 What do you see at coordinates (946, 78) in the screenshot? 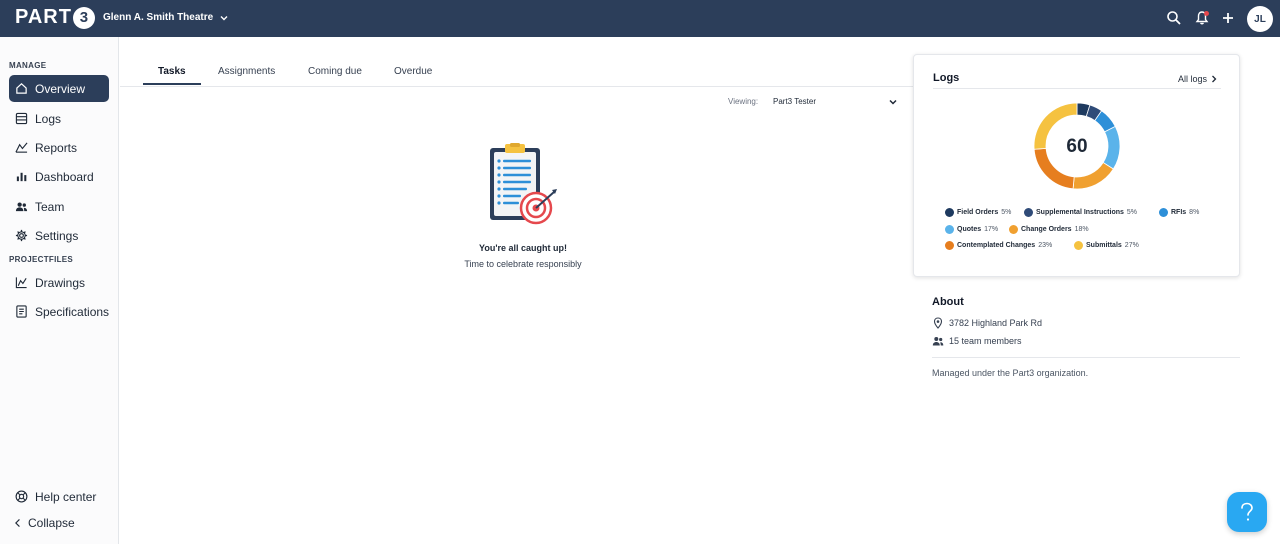
I see `logs-card-title: Logs` at bounding box center [946, 78].